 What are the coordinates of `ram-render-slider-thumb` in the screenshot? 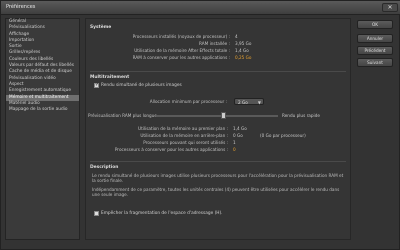 It's located at (223, 115).